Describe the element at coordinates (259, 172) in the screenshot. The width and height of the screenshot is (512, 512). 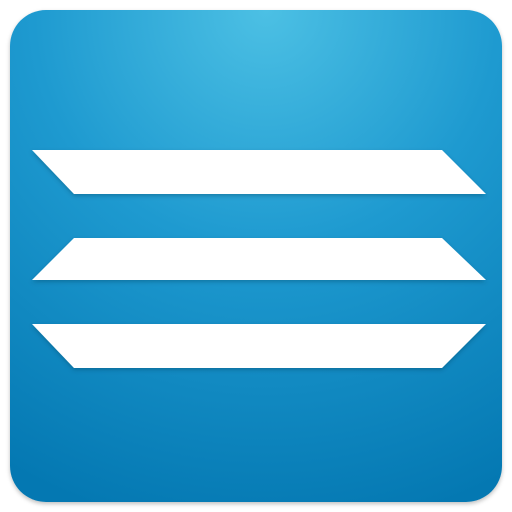
I see `menu-bar-top` at that location.